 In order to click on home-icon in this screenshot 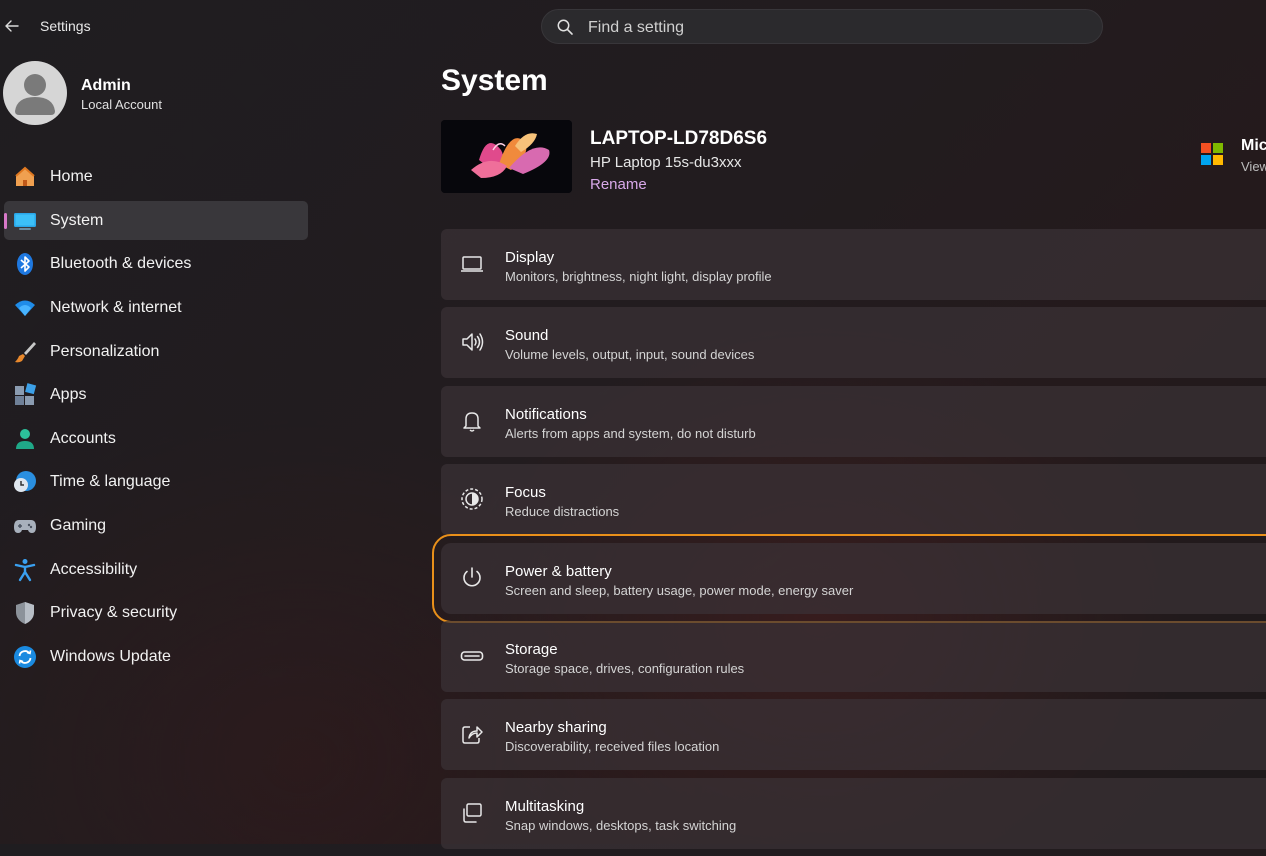, I will do `click(25, 177)`.